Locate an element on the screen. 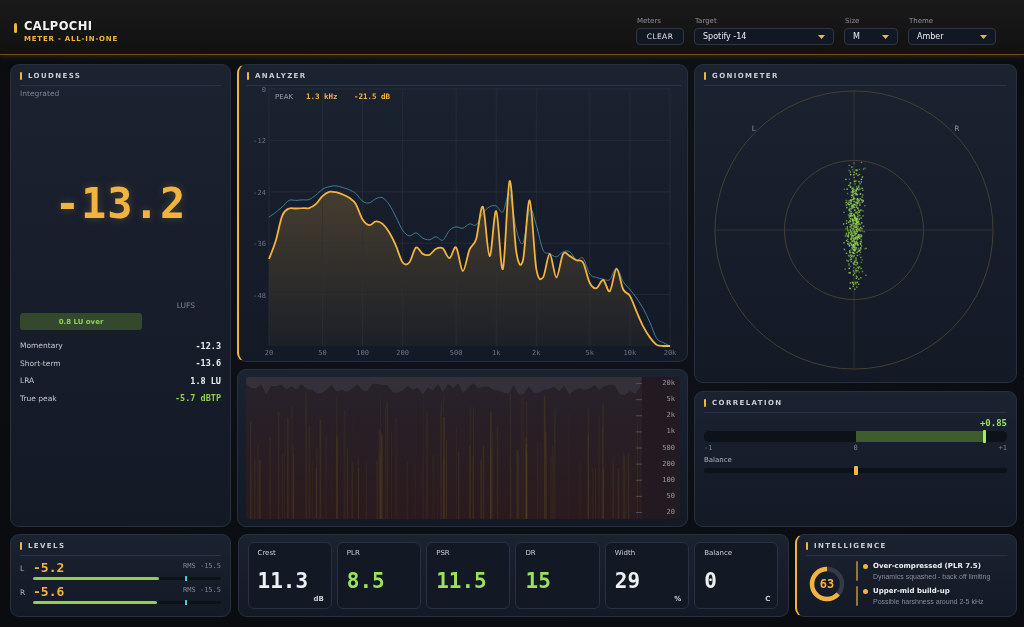  dropdown: Spotify -14 is located at coordinates (764, 36).